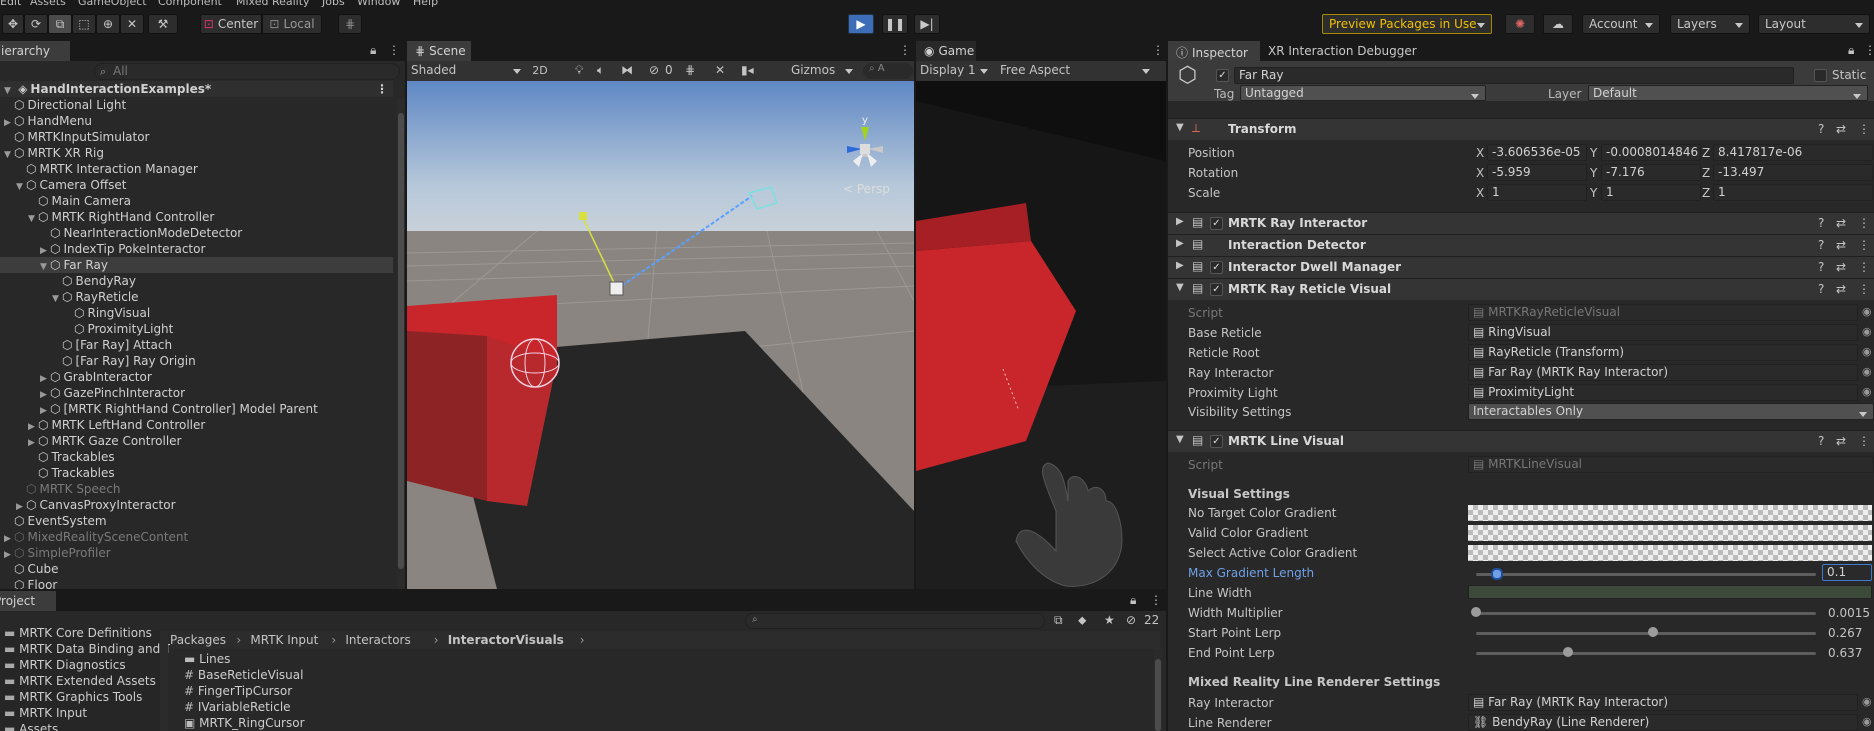  What do you see at coordinates (196, 137) in the screenshot?
I see `hierarchy-item: ⬡ MRTKInputSimulator` at bounding box center [196, 137].